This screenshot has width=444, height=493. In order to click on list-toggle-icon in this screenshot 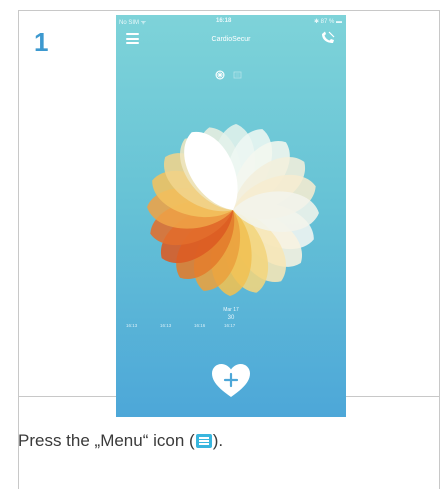, I will do `click(237, 75)`.